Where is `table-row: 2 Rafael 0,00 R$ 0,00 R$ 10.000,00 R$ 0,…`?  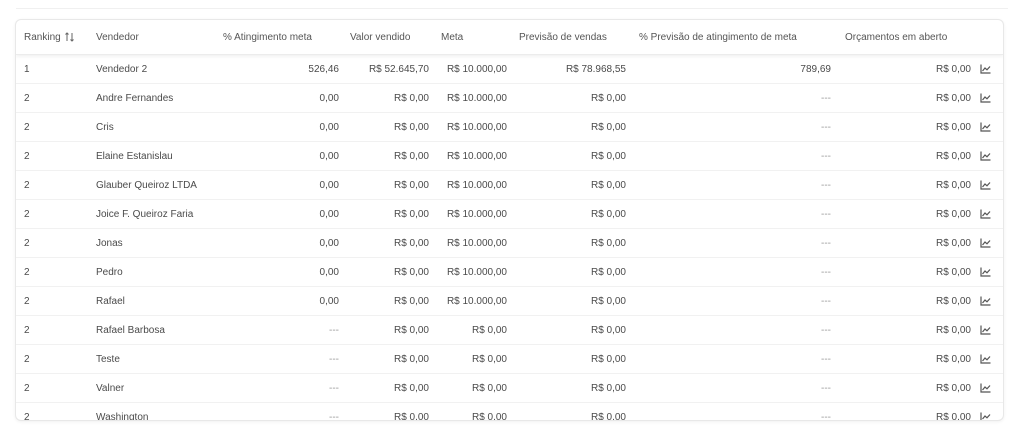 table-row: 2 Rafael 0,00 R$ 0,00 R$ 10.000,00 R$ 0,… is located at coordinates (509, 301).